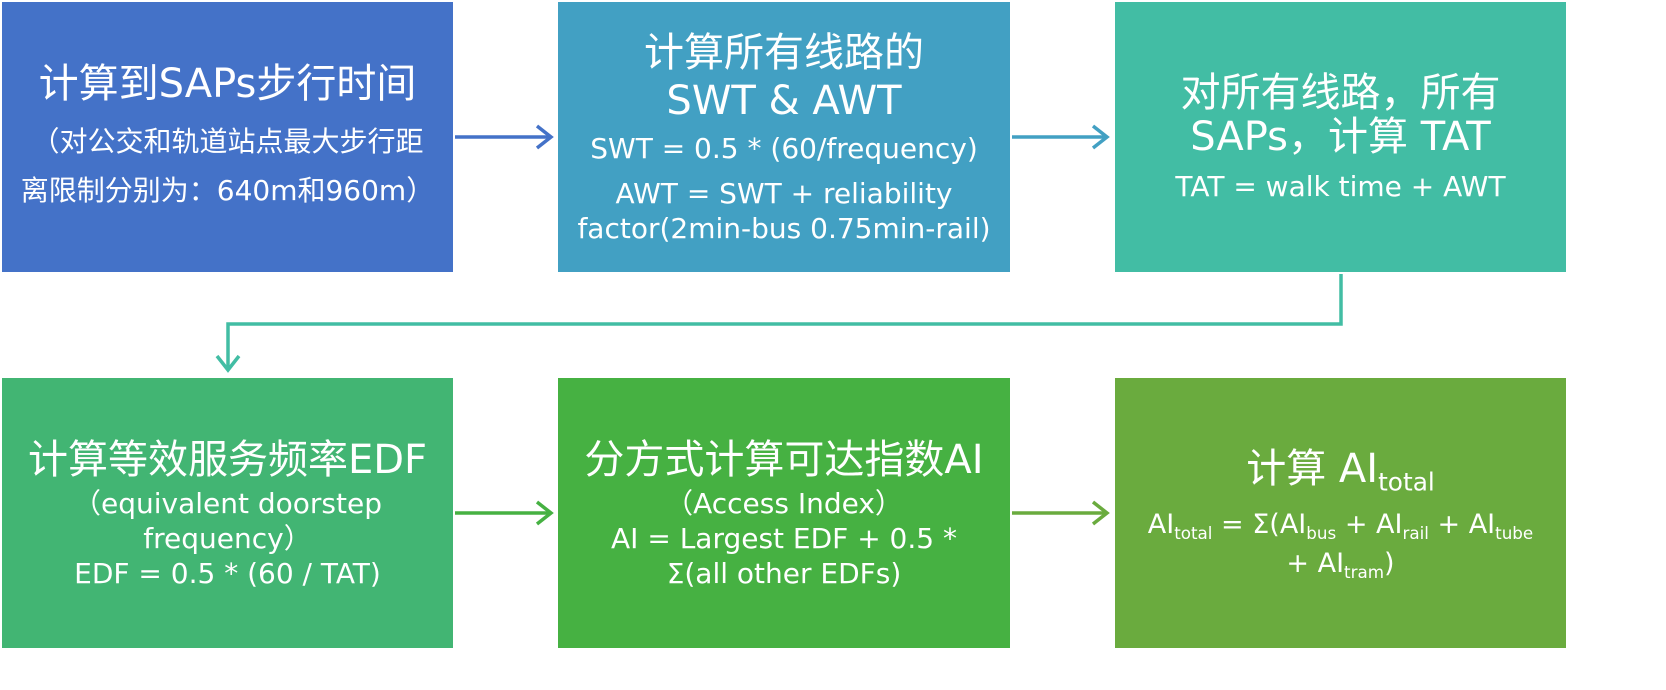 Image resolution: width=1666 pixels, height=690 pixels. Describe the element at coordinates (504, 513) in the screenshot. I see `arrow-box4-to-box5` at that location.